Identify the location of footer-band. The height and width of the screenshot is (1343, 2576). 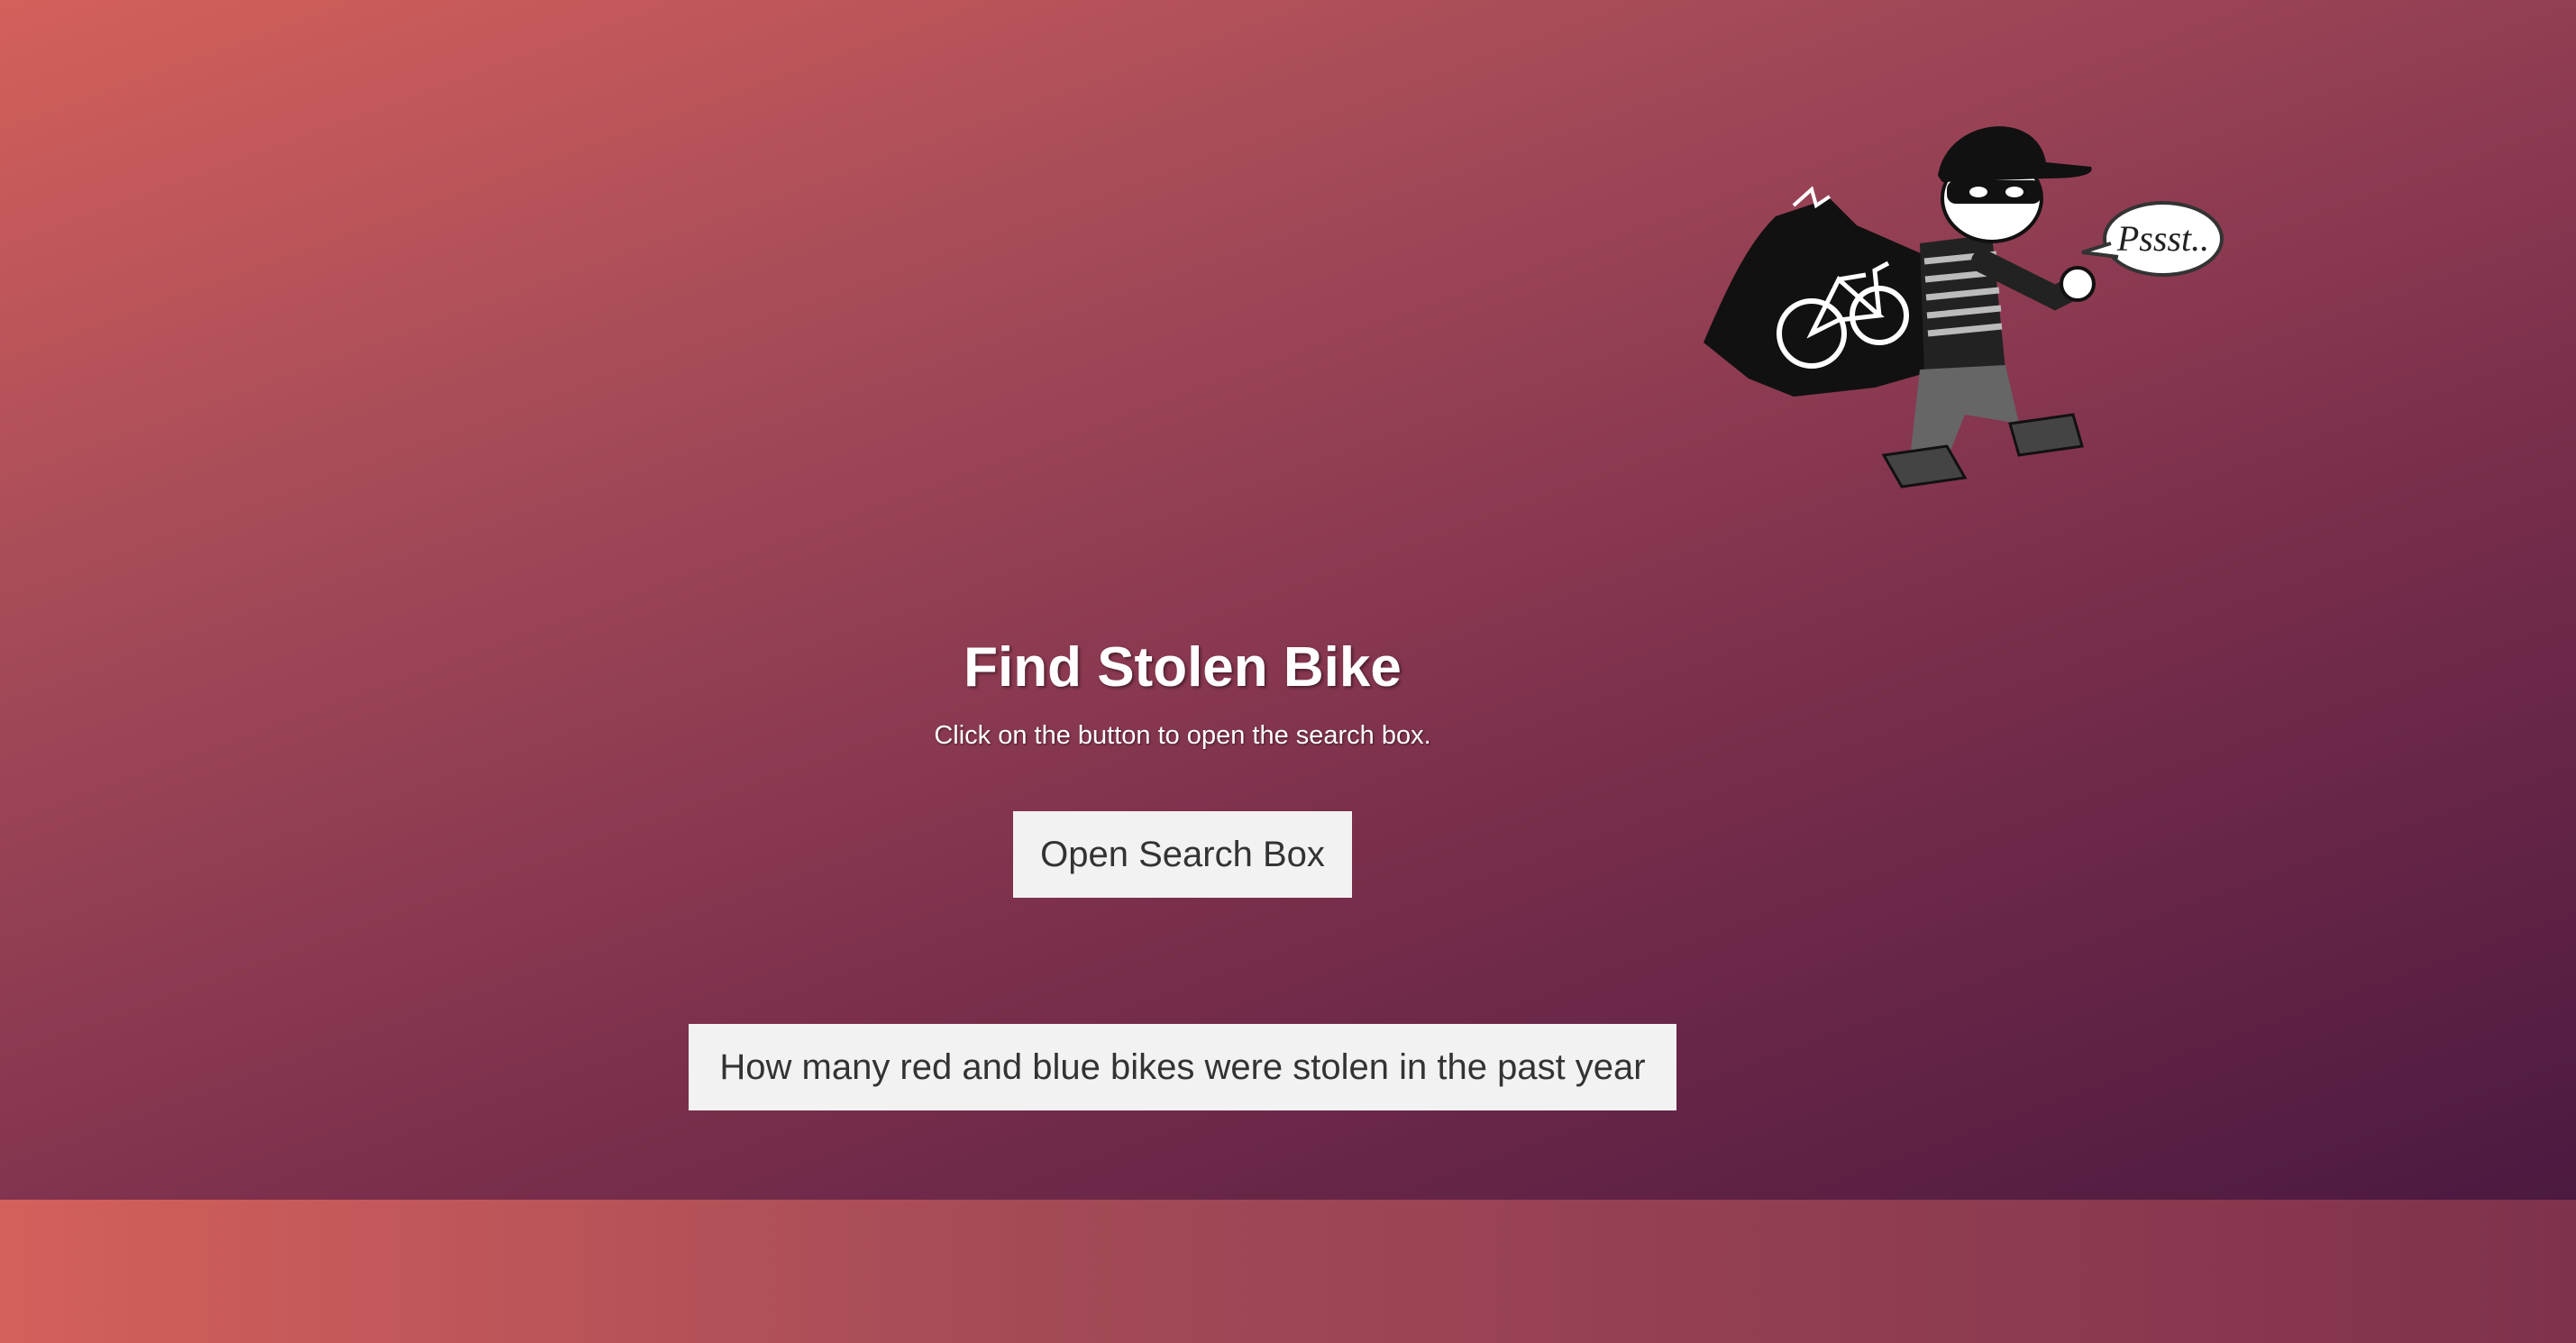
(1288, 1272).